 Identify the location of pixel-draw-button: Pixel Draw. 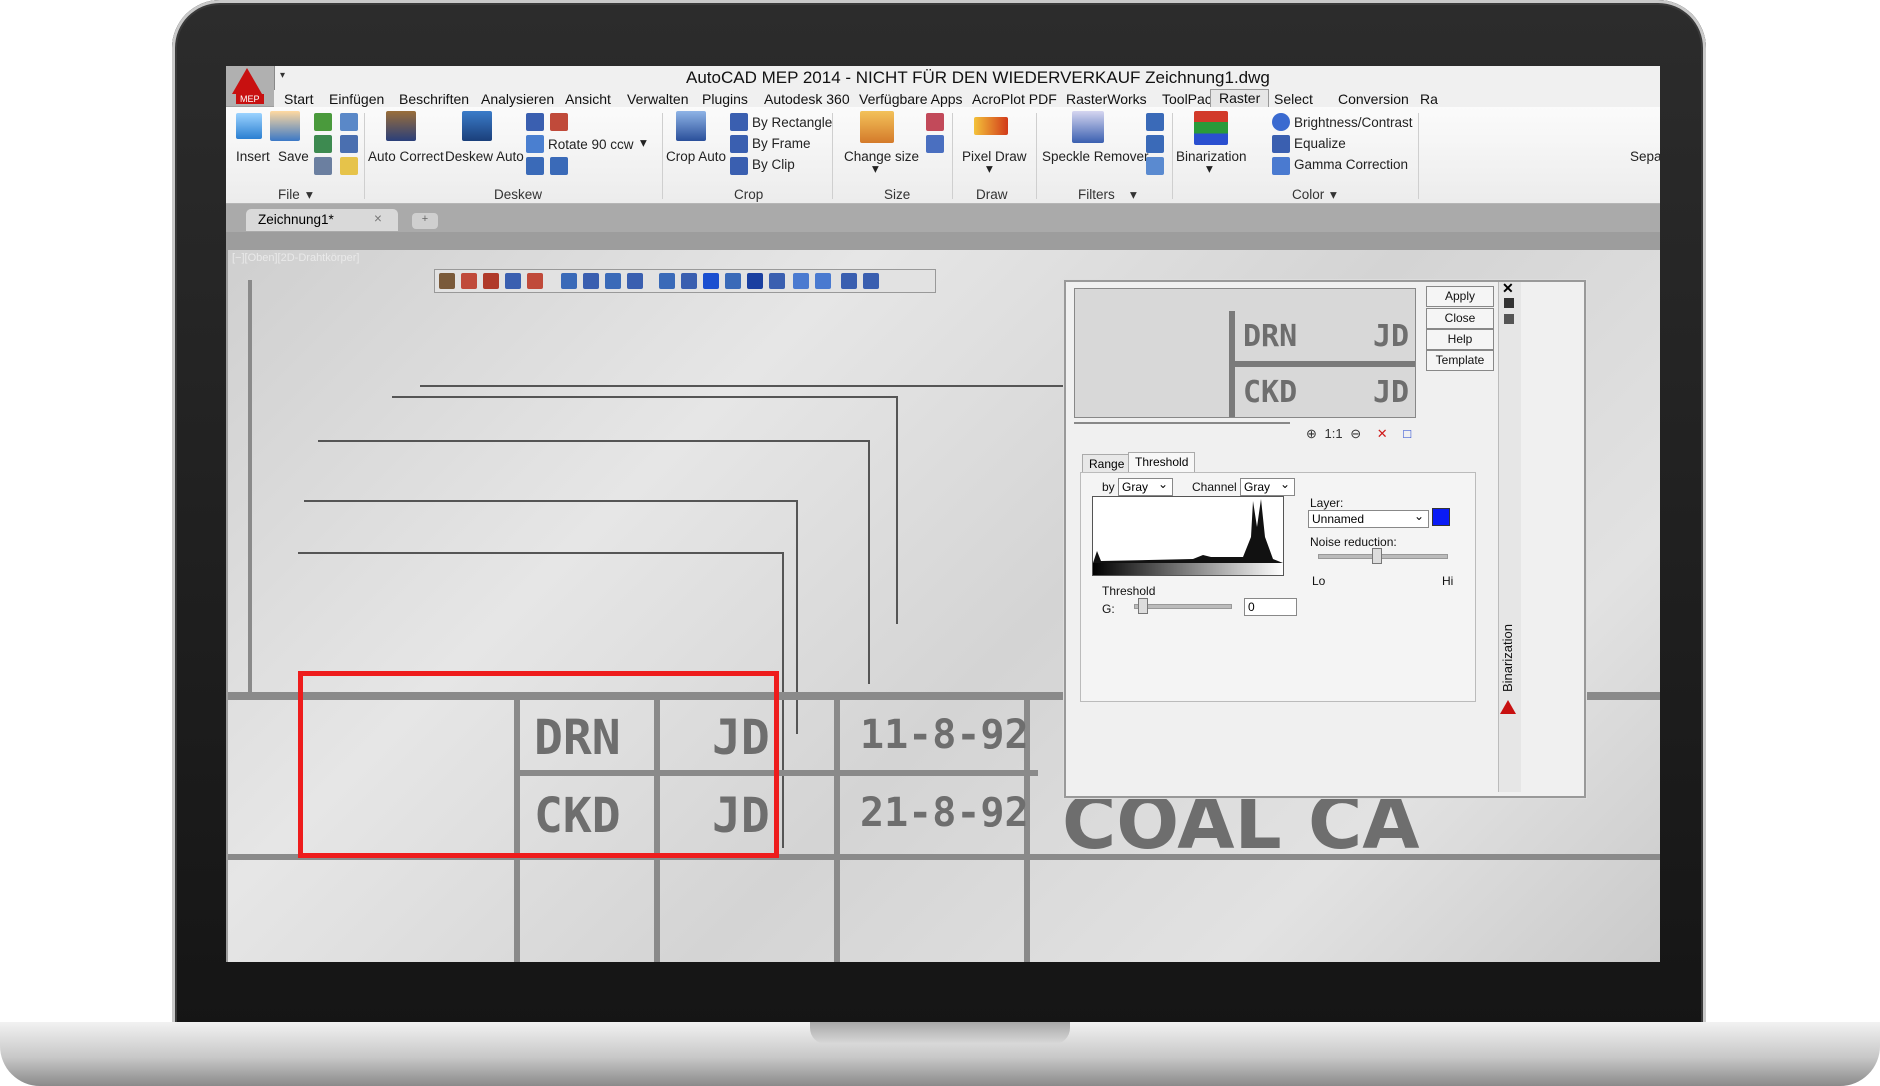
(994, 156).